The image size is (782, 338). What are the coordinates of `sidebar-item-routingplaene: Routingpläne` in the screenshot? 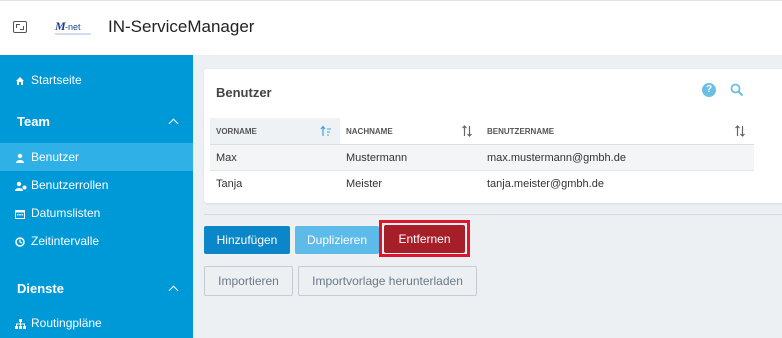 It's located at (96, 323).